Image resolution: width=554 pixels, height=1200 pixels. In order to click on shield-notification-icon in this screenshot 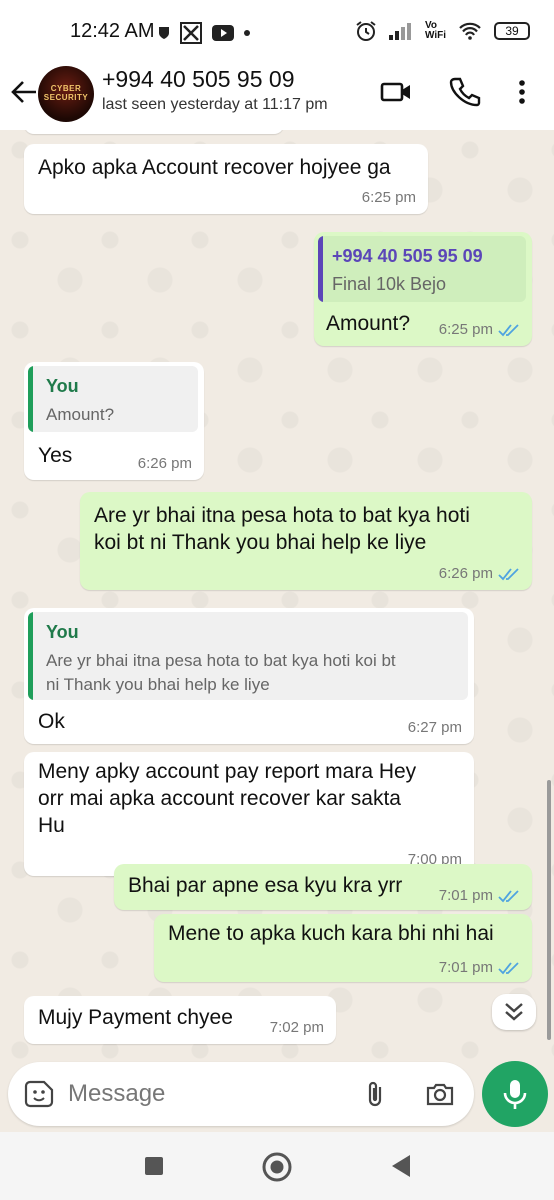, I will do `click(164, 33)`.